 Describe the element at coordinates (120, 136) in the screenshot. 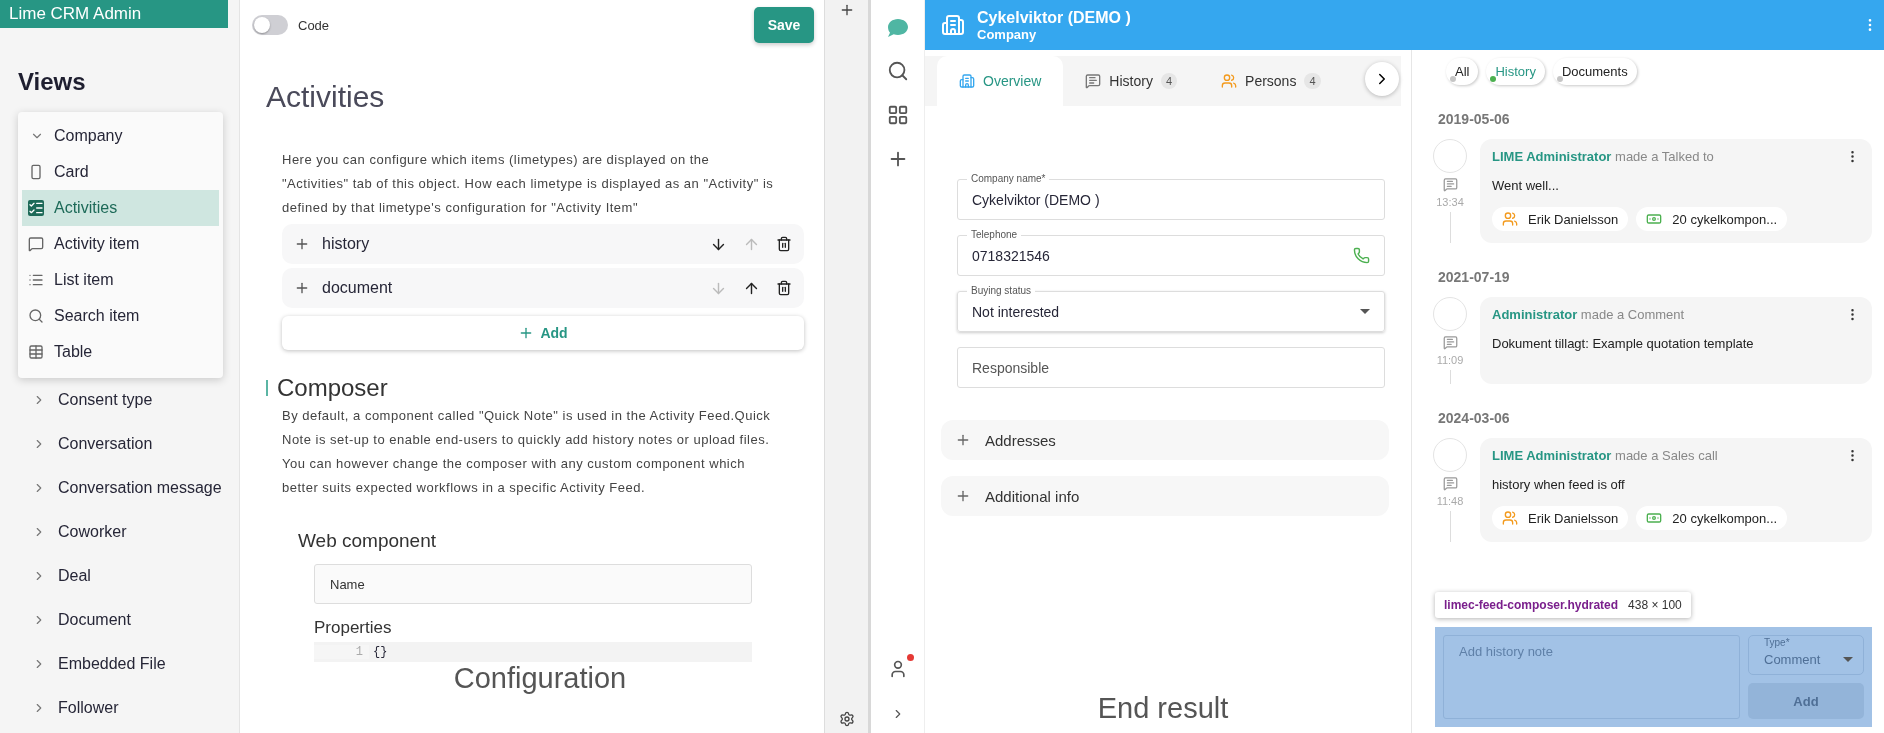

I see `tree-item: Company` at that location.